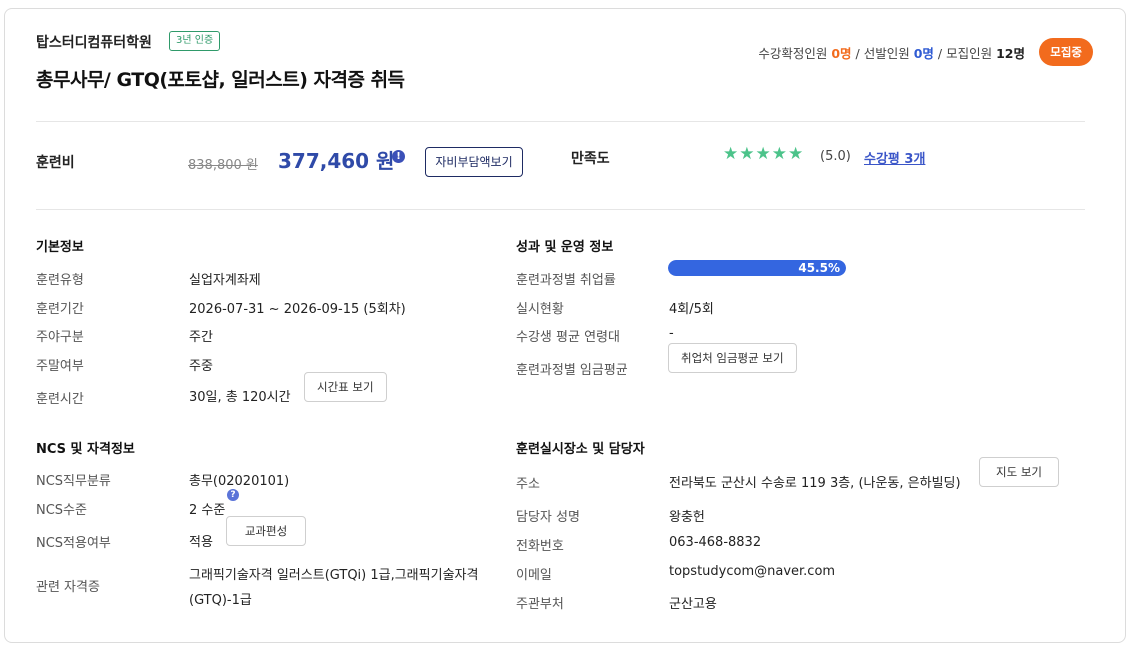 This screenshot has width=1129, height=648. What do you see at coordinates (68, 587) in the screenshot?
I see `cert-label: 관련 자격증` at bounding box center [68, 587].